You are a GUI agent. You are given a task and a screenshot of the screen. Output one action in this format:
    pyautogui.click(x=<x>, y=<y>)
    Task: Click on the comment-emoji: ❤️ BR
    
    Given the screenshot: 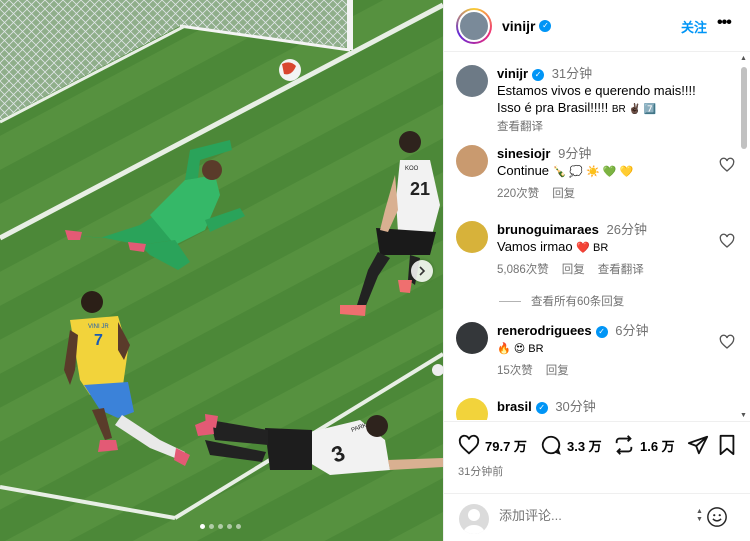 What is the action you would take?
    pyautogui.click(x=592, y=248)
    